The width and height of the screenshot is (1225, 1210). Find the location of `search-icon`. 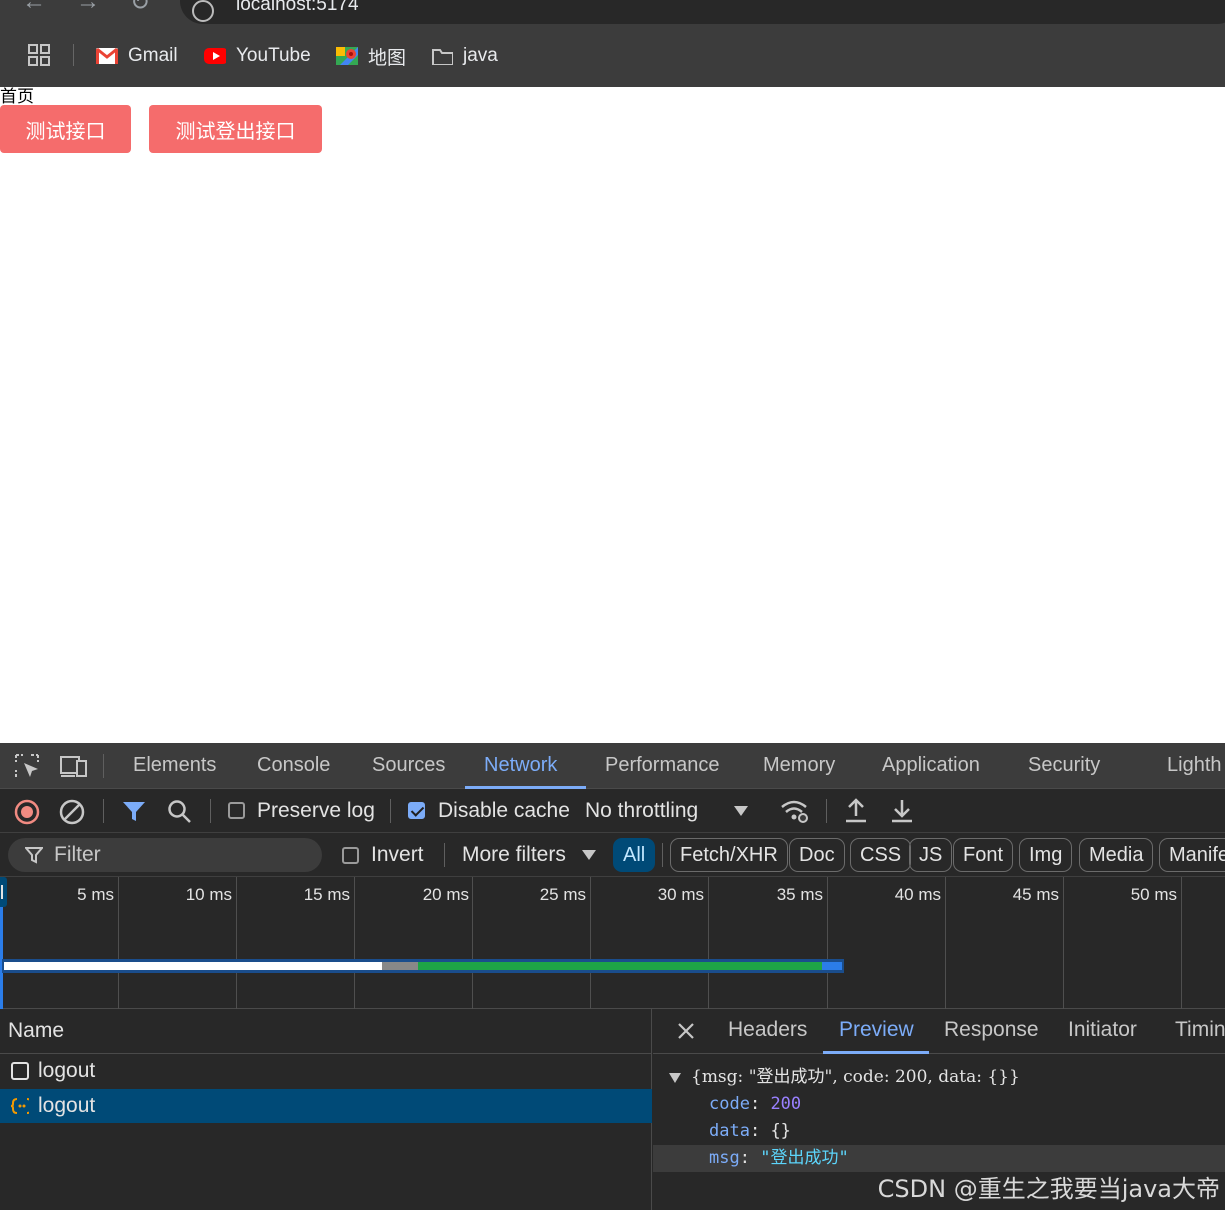

search-icon is located at coordinates (180, 812).